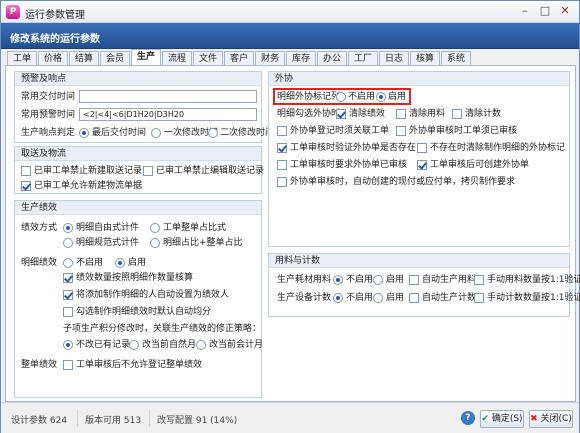 The height and width of the screenshot is (433, 580). What do you see at coordinates (403, 182) in the screenshot?
I see `r4-label: 外协单审核时，自动创建的现付或应付单，拷贝制作要求` at bounding box center [403, 182].